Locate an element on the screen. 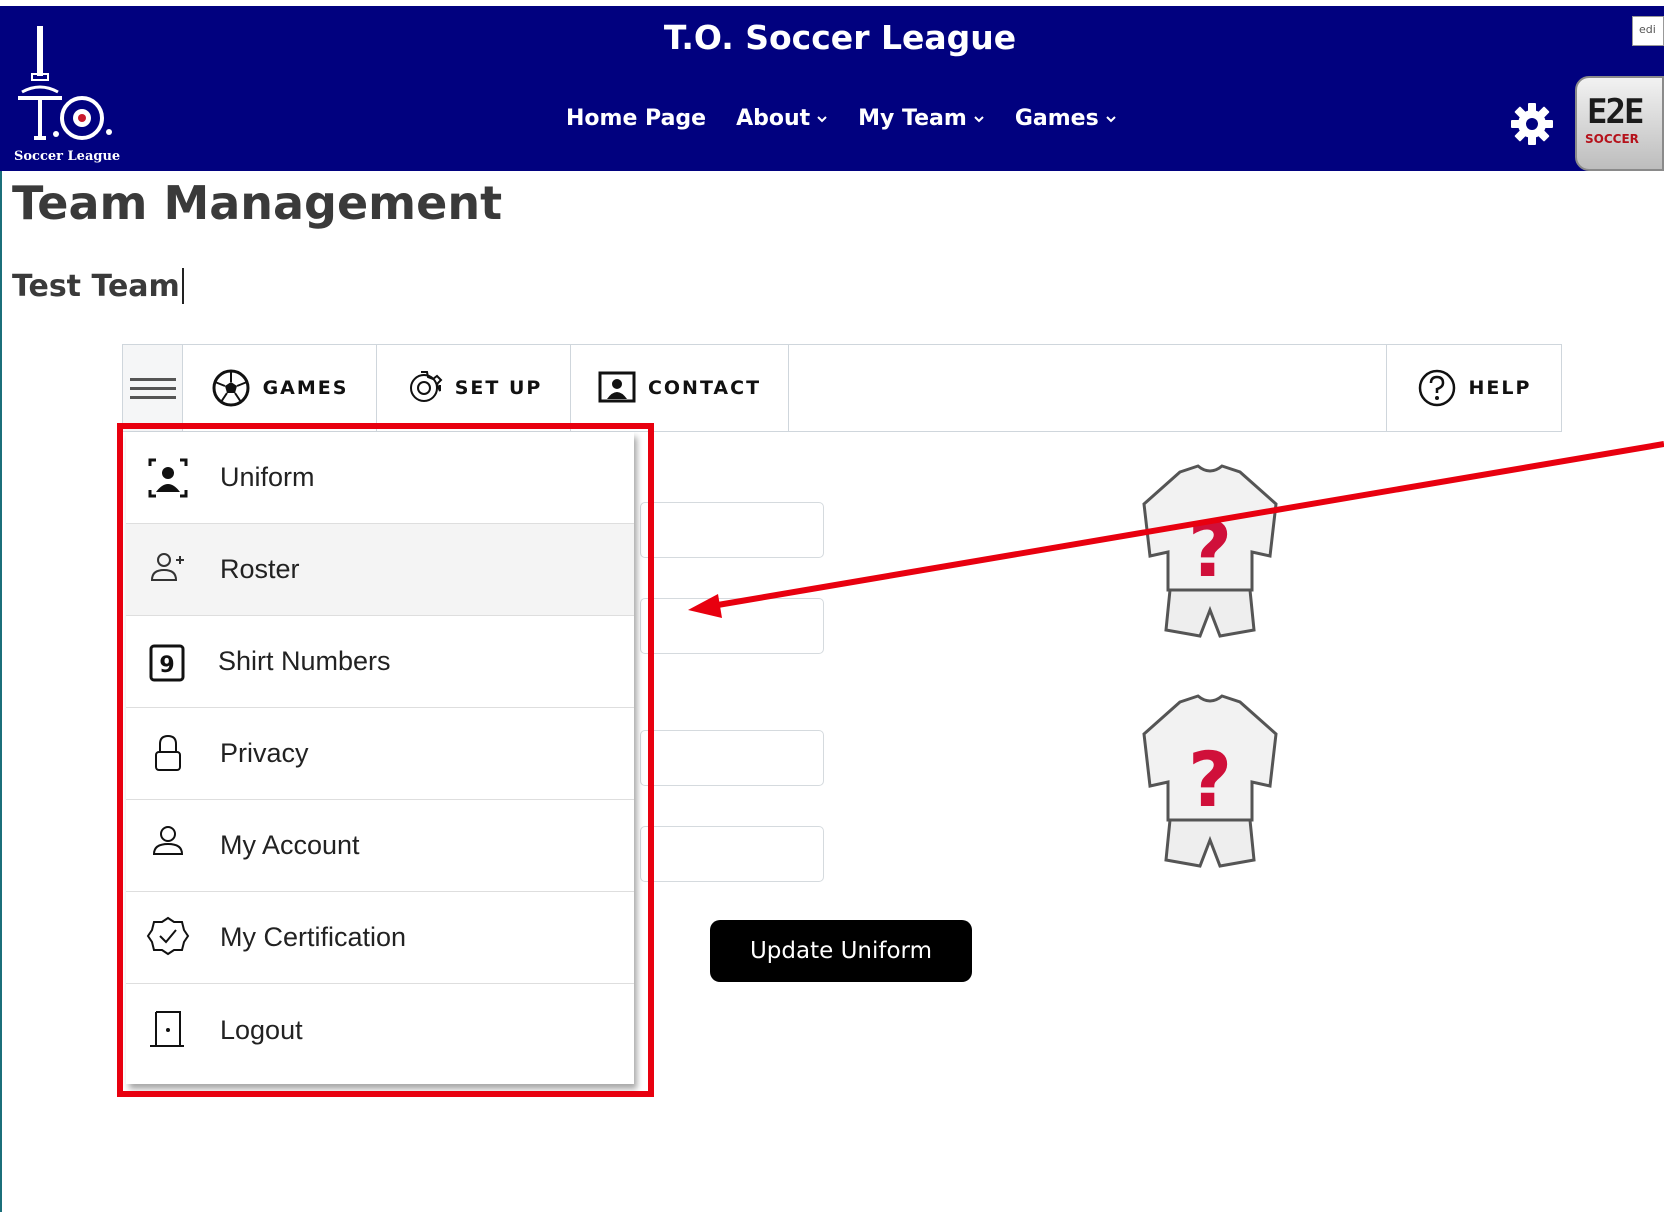 The width and height of the screenshot is (1664, 1212). tab-contact: CONTACT is located at coordinates (680, 388).